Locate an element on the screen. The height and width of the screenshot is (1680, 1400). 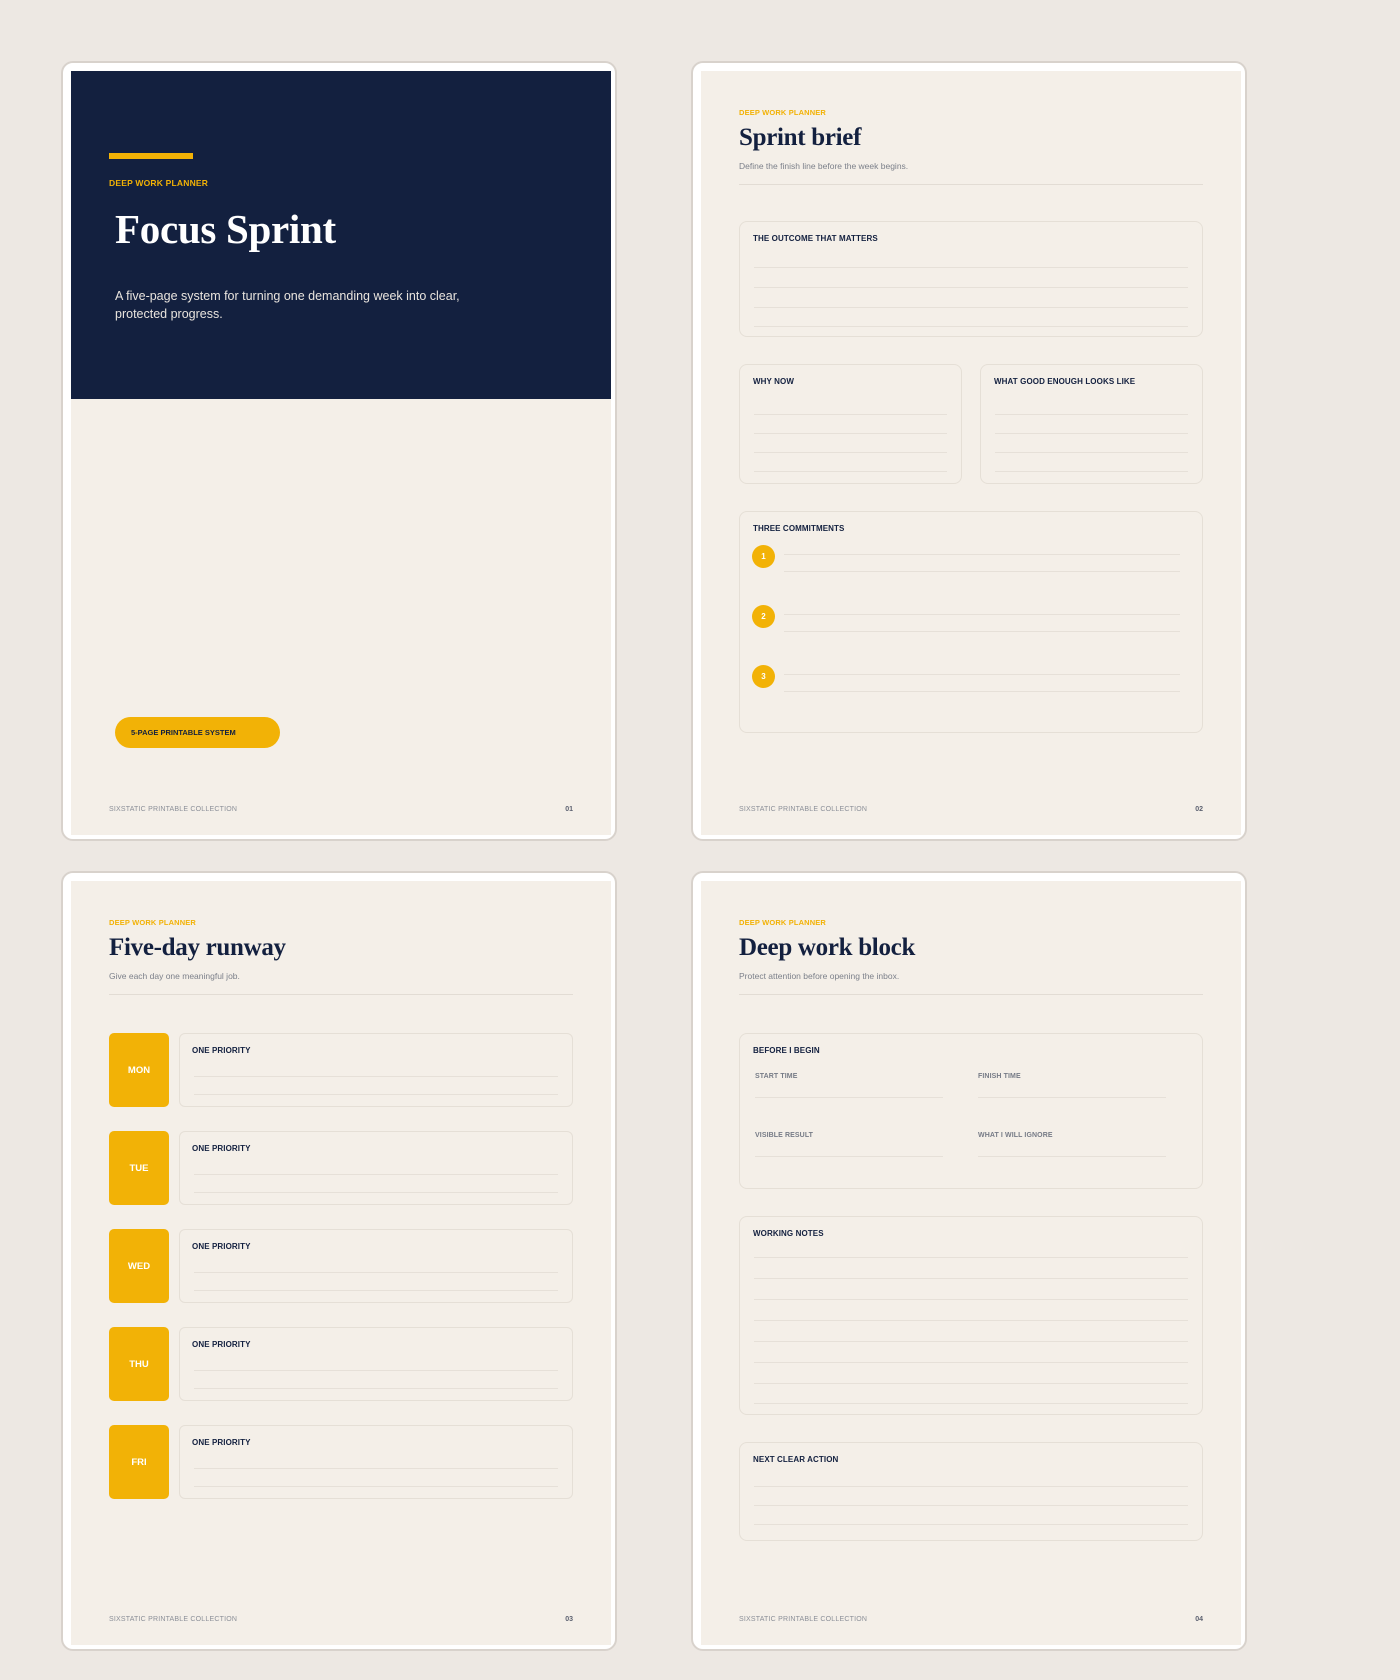
section-label: THE OUTCOME THAT MATTERS is located at coordinates (815, 238).